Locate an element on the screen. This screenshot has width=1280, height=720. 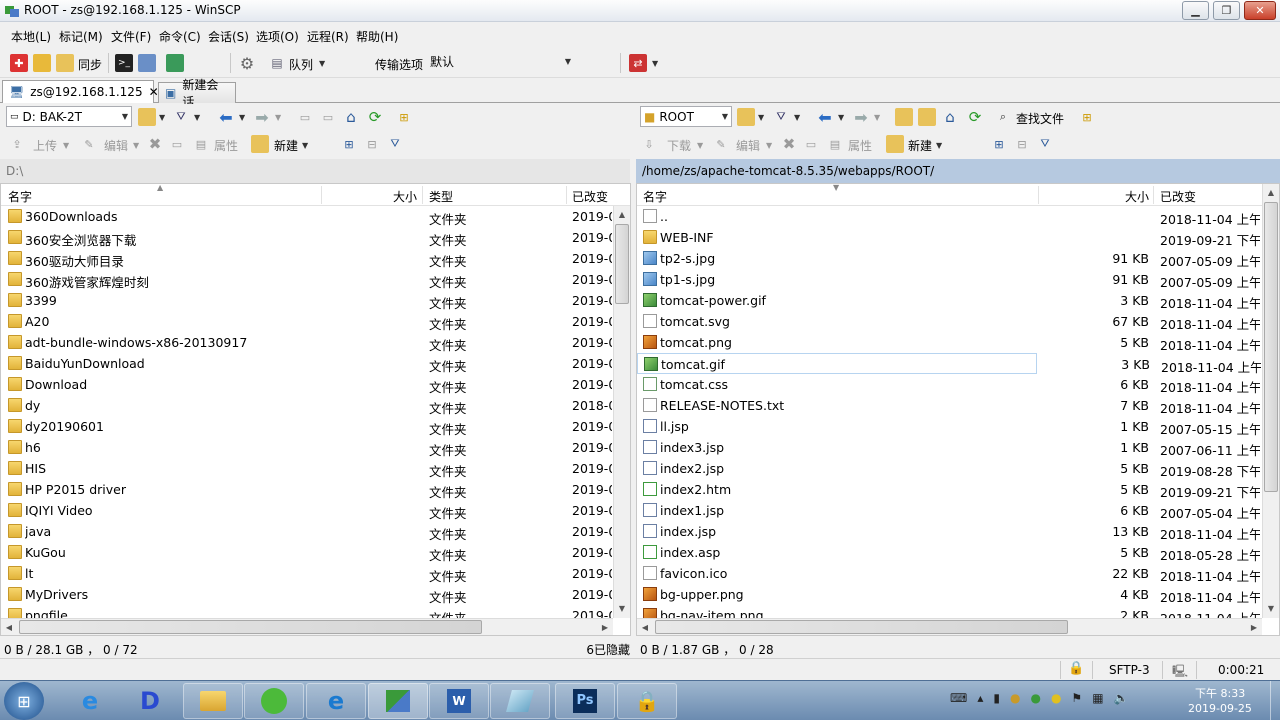
home-icon: ⌂ is located at coordinates (351, 117).